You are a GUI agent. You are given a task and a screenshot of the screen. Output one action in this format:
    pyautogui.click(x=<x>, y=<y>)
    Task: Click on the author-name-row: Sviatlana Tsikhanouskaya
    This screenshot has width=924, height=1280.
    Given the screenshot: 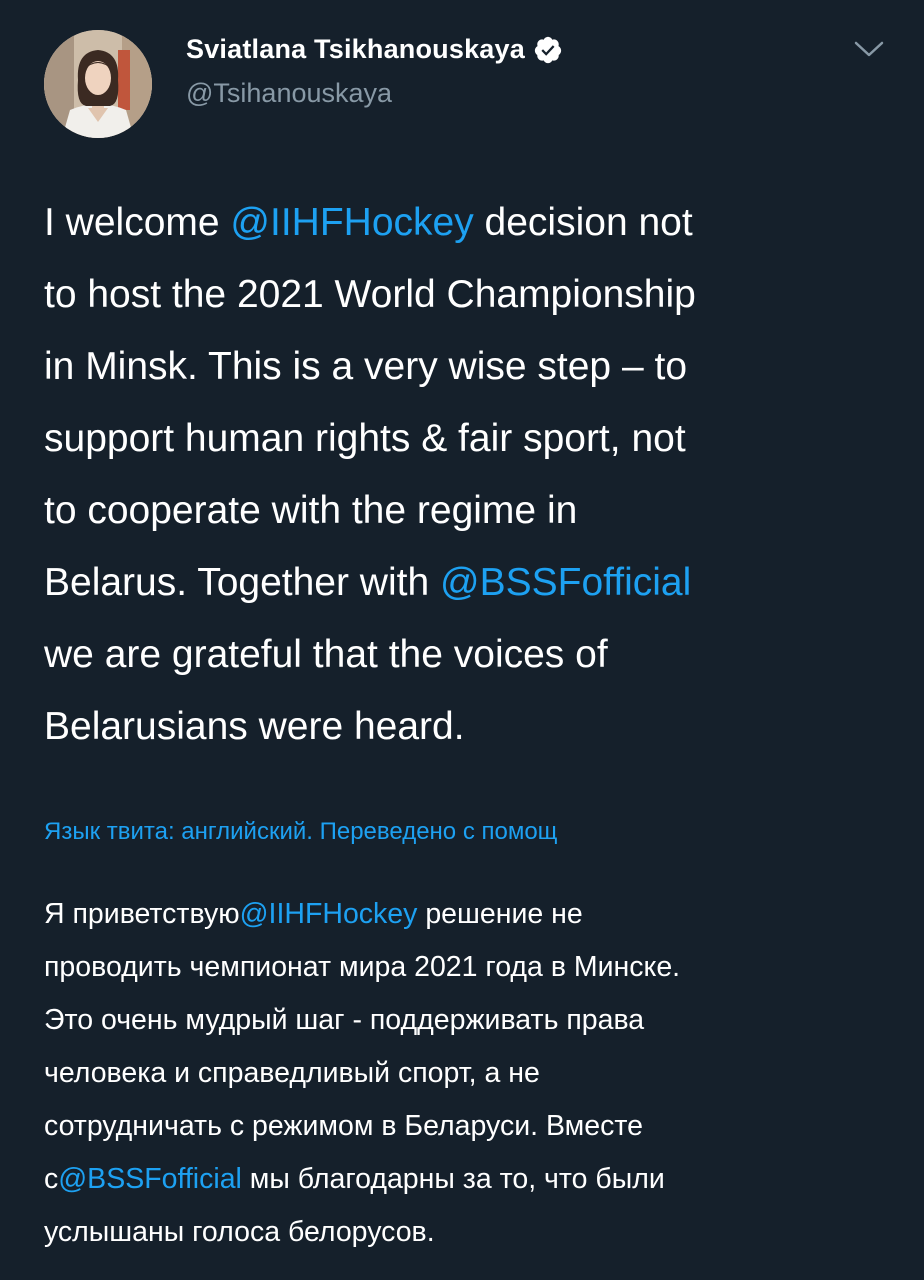 What is the action you would take?
    pyautogui.click(x=374, y=49)
    